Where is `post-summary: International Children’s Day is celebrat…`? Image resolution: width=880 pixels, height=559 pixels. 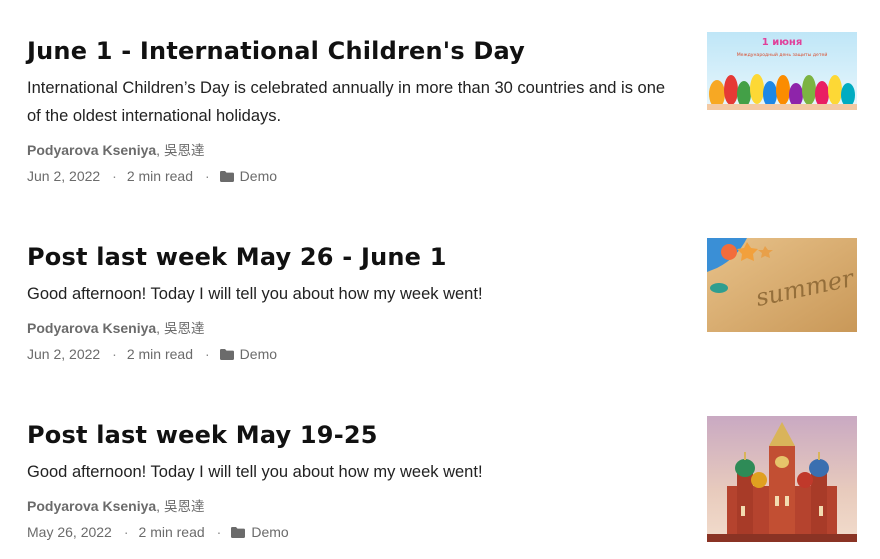 post-summary: International Children’s Day is celebrat… is located at coordinates (346, 102).